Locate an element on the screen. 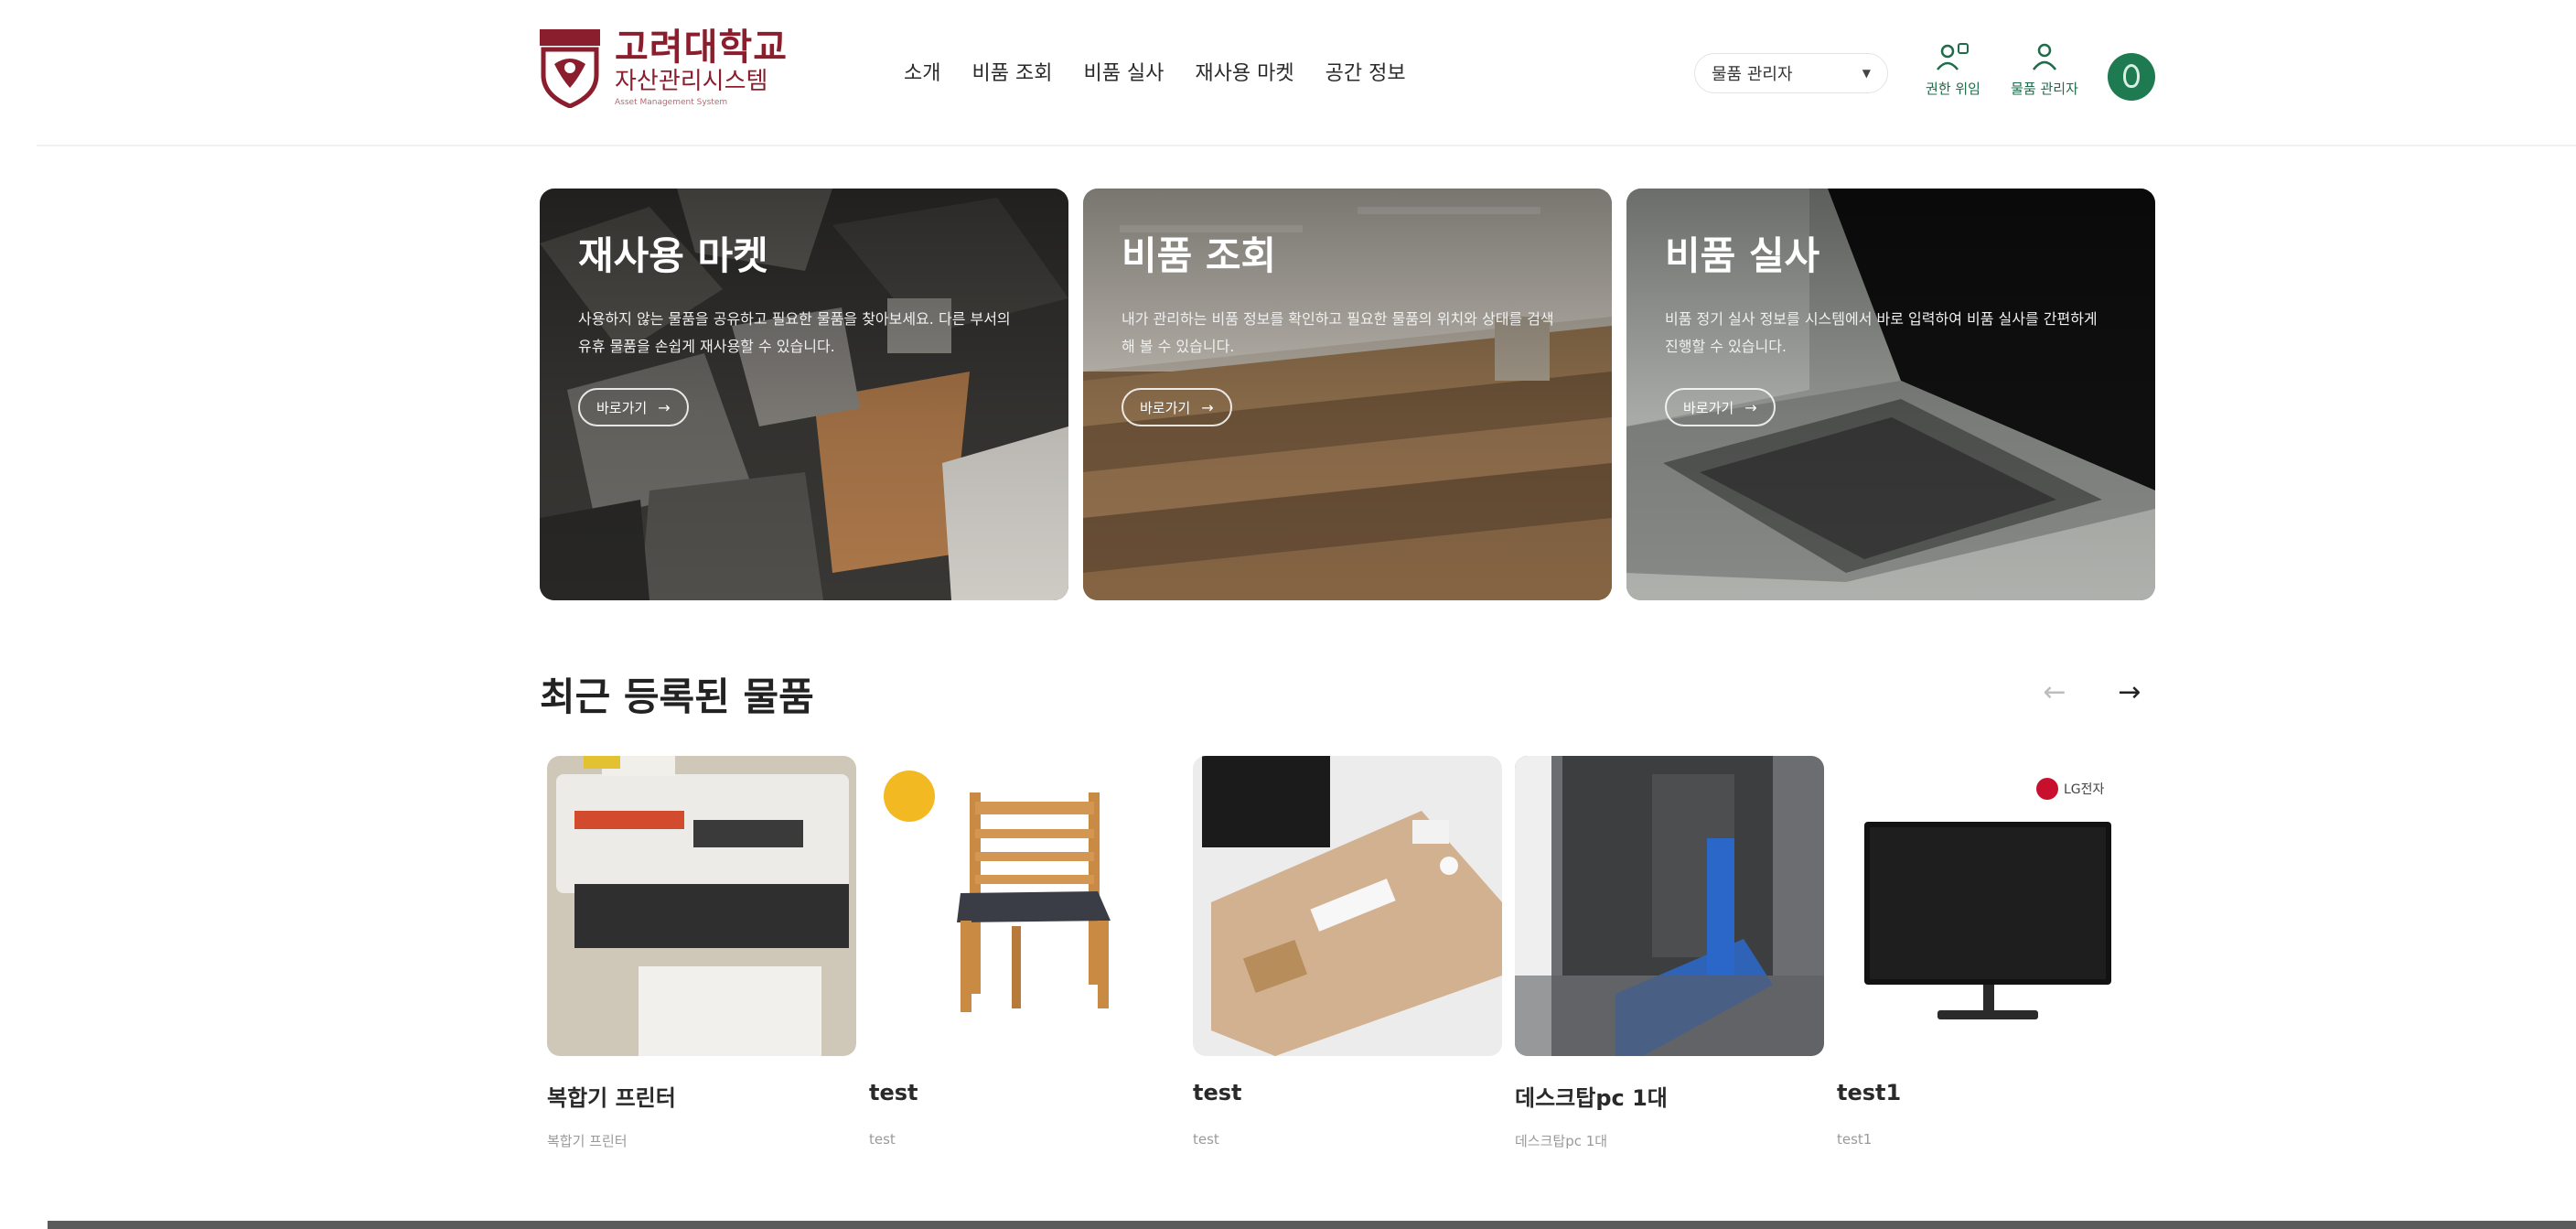  nav-item-reuse-market: 재사용 마켓 is located at coordinates (1244, 71).